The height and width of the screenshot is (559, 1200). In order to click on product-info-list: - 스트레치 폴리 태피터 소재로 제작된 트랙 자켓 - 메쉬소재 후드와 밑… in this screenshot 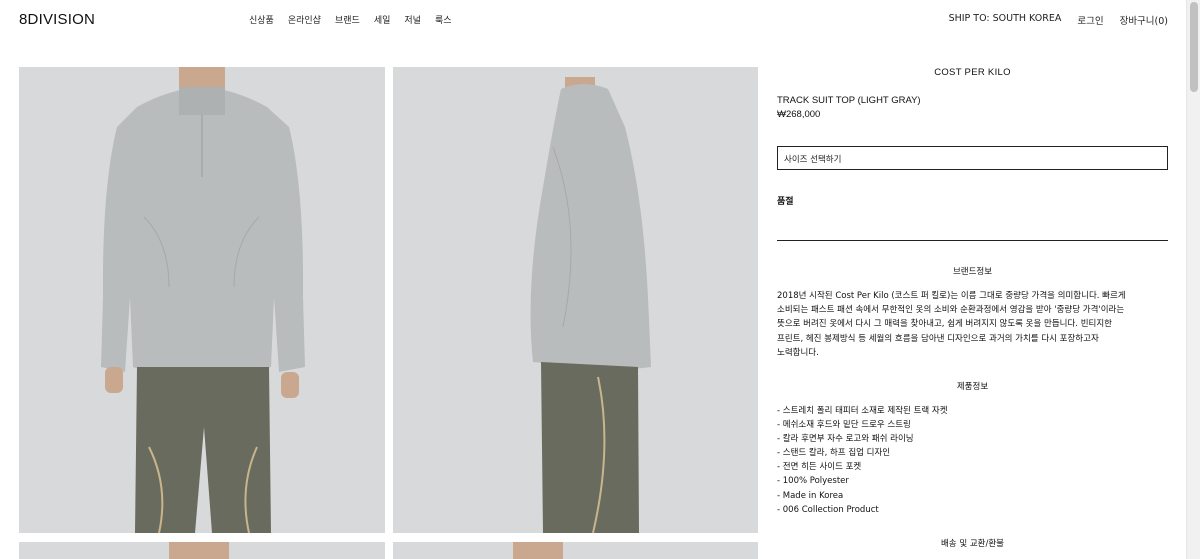, I will do `click(972, 460)`.